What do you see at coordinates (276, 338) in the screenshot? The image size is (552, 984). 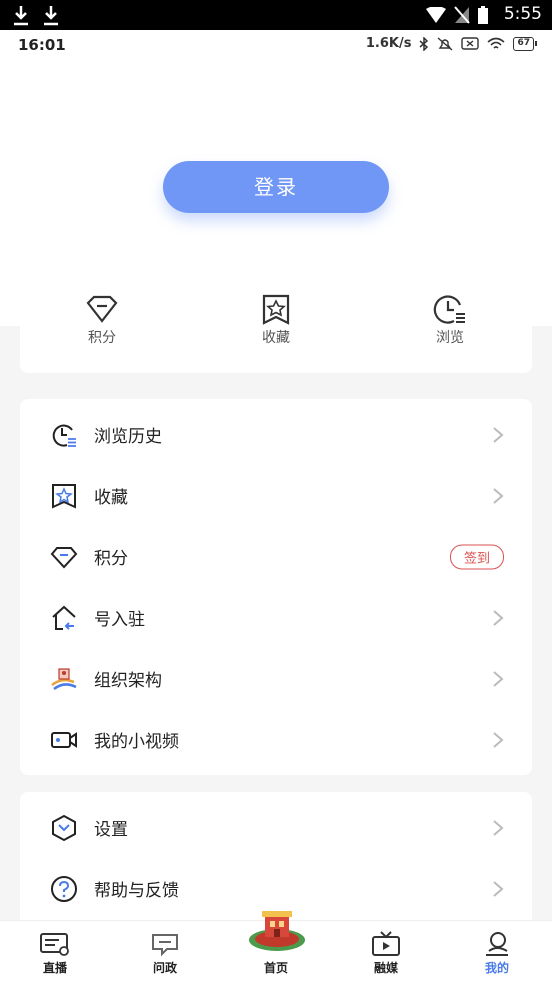 I see `quick-label: 收藏` at bounding box center [276, 338].